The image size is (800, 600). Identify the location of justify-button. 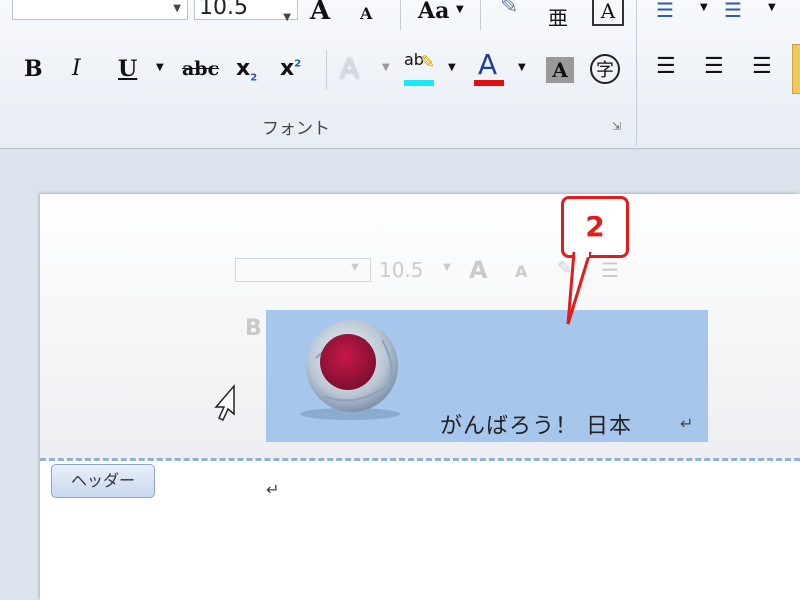
(796, 69).